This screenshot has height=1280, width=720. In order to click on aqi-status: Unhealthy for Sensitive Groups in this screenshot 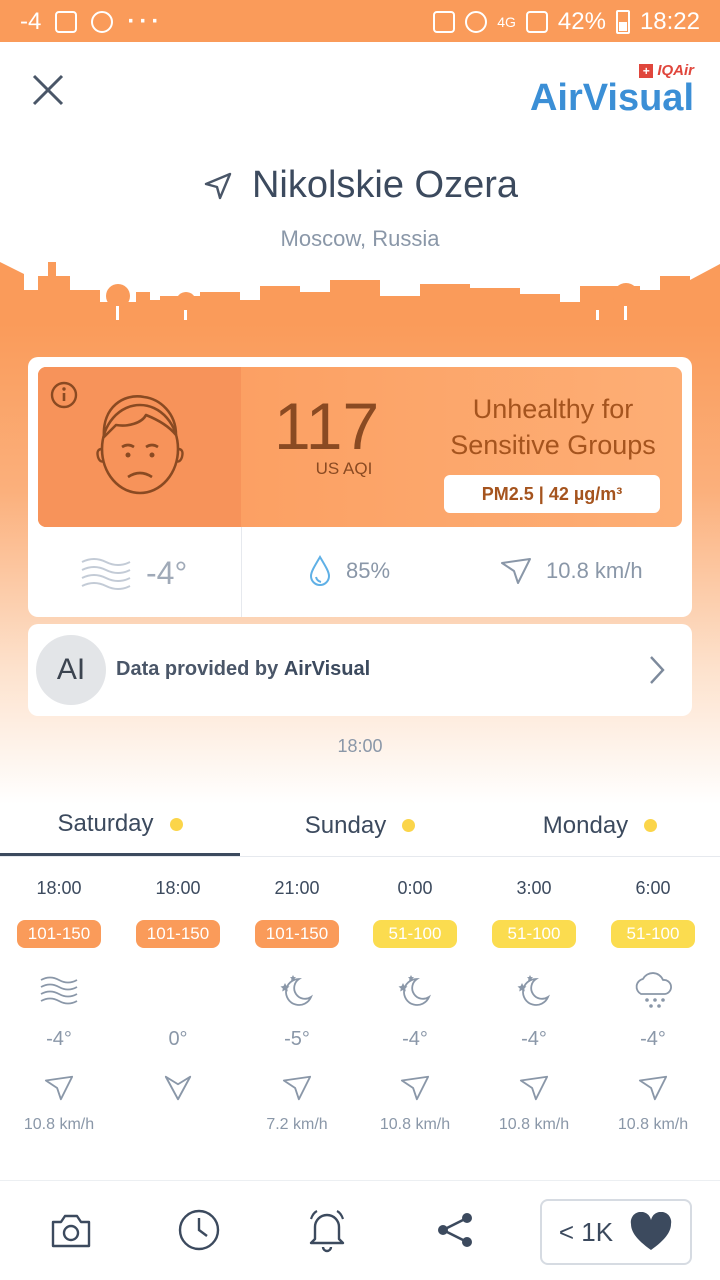, I will do `click(553, 427)`.